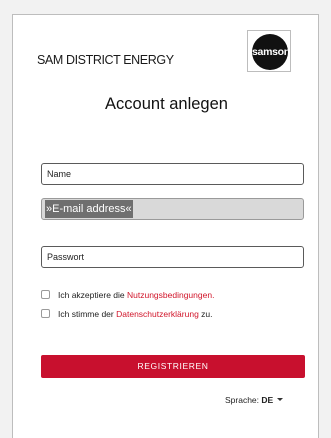  Describe the element at coordinates (267, 400) in the screenshot. I see `language-value: DE` at that location.